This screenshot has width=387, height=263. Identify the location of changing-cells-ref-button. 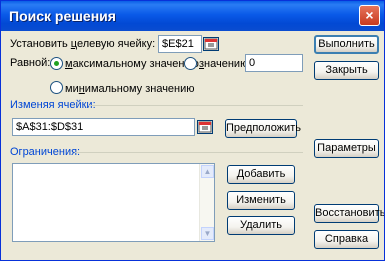
(205, 127).